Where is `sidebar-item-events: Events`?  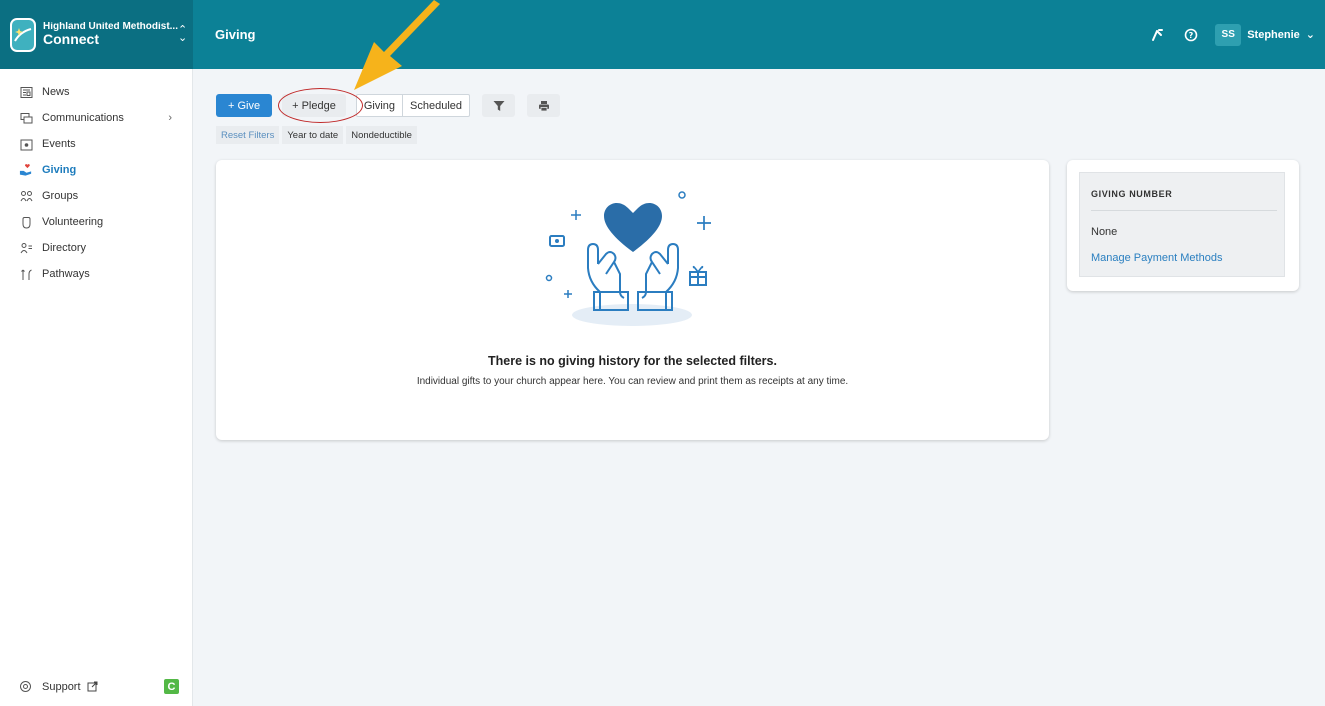 sidebar-item-events: Events is located at coordinates (96, 144).